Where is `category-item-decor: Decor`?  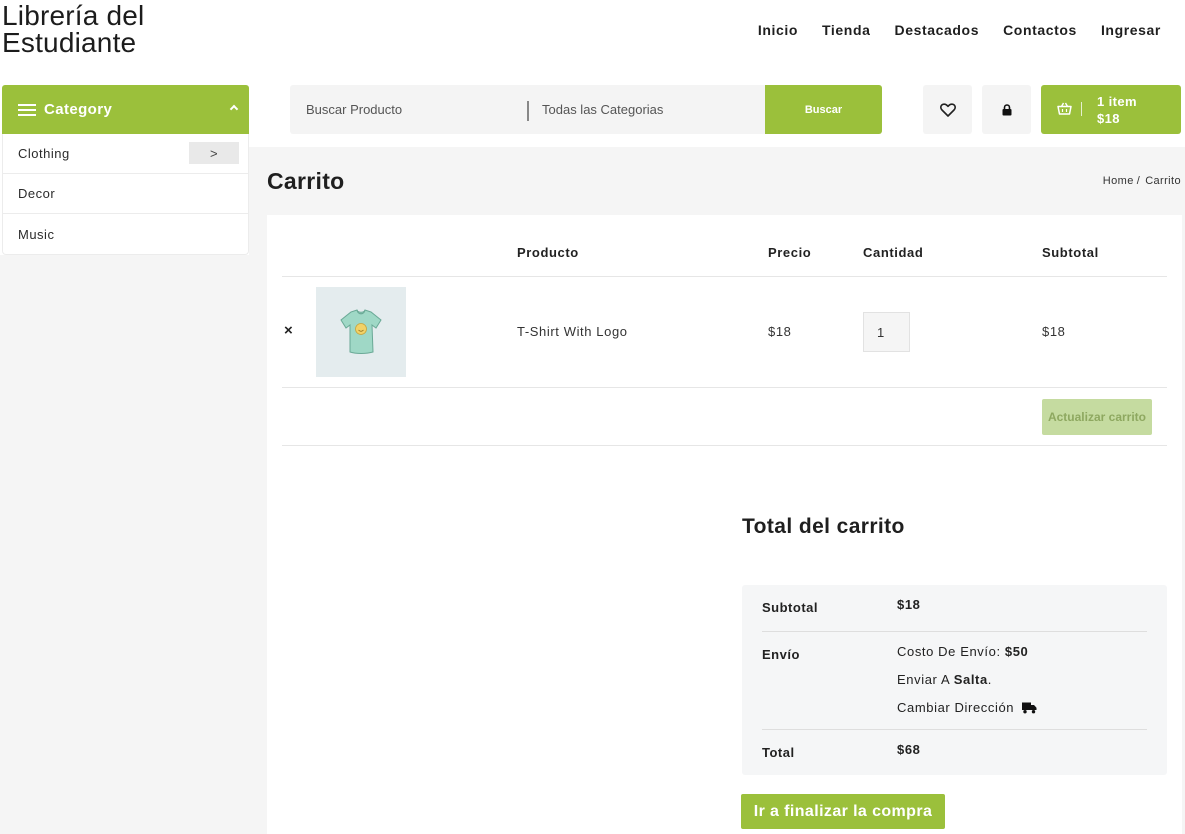 category-item-decor: Decor is located at coordinates (125, 194).